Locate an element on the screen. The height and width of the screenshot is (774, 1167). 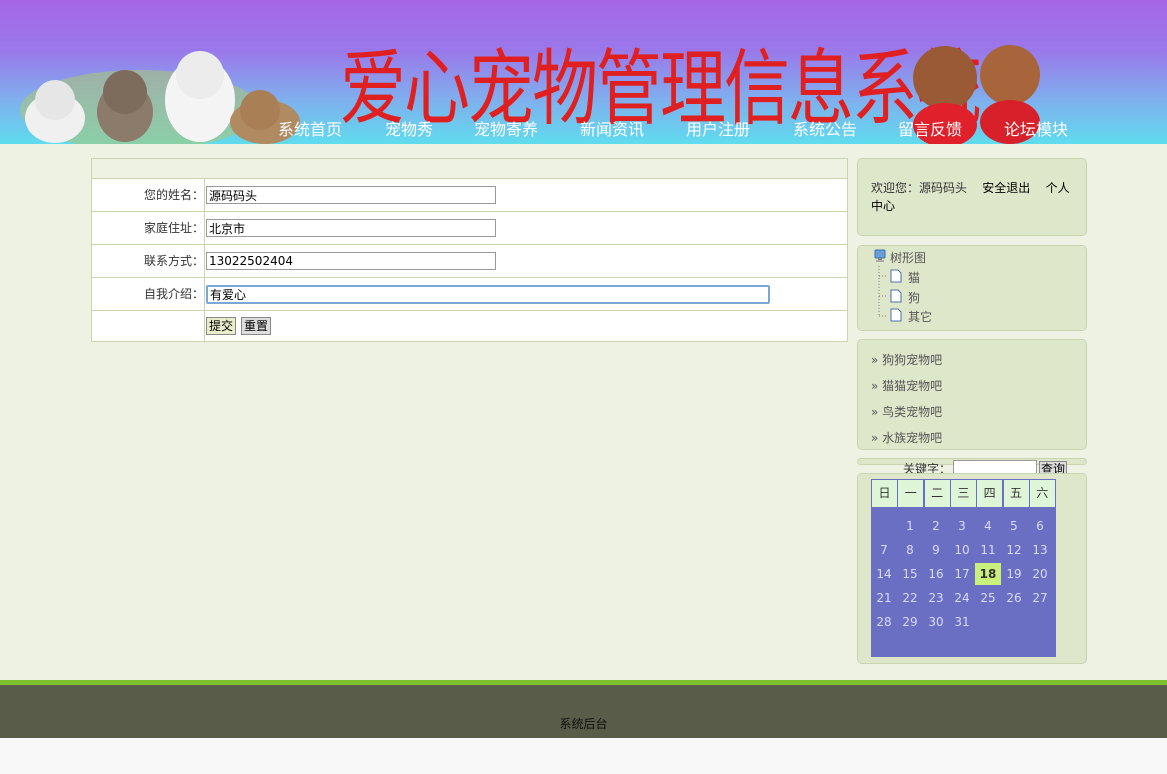
weekday-2: 二 is located at coordinates (937, 493).